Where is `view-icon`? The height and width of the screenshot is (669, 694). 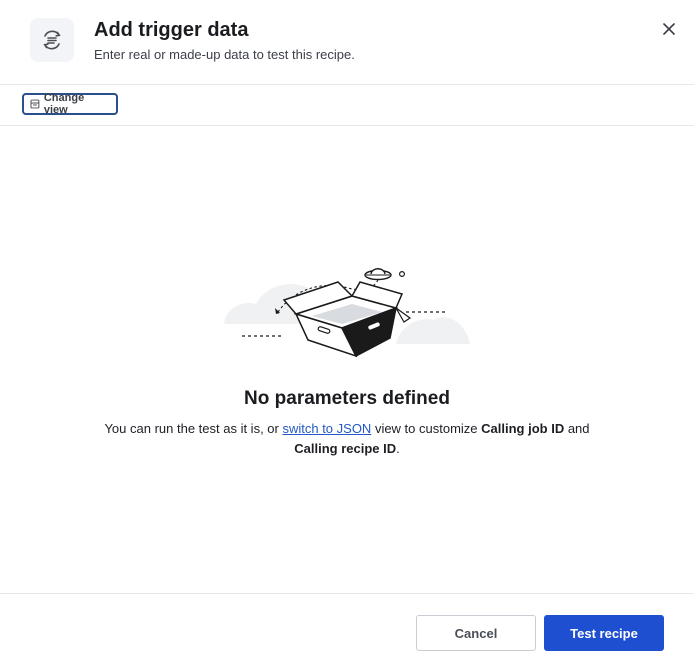
view-icon is located at coordinates (35, 104).